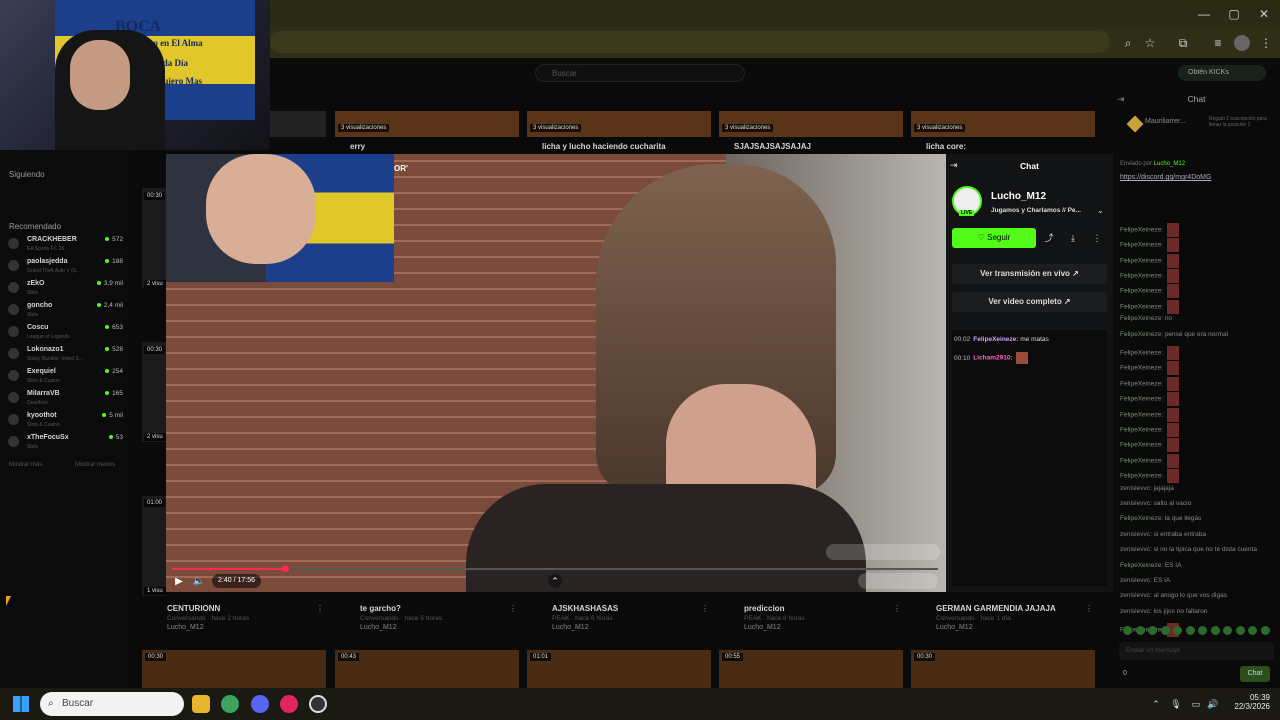  What do you see at coordinates (65, 445) in the screenshot?
I see `sidebar-channel: xTheFocuSx Slots 53` at bounding box center [65, 445].